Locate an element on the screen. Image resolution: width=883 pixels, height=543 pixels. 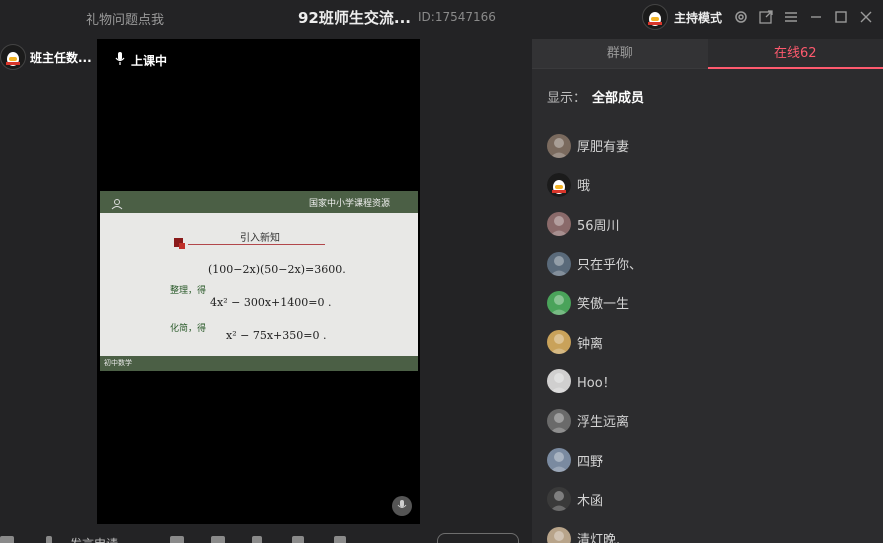
member-item: 钟离 is located at coordinates (594, 341).